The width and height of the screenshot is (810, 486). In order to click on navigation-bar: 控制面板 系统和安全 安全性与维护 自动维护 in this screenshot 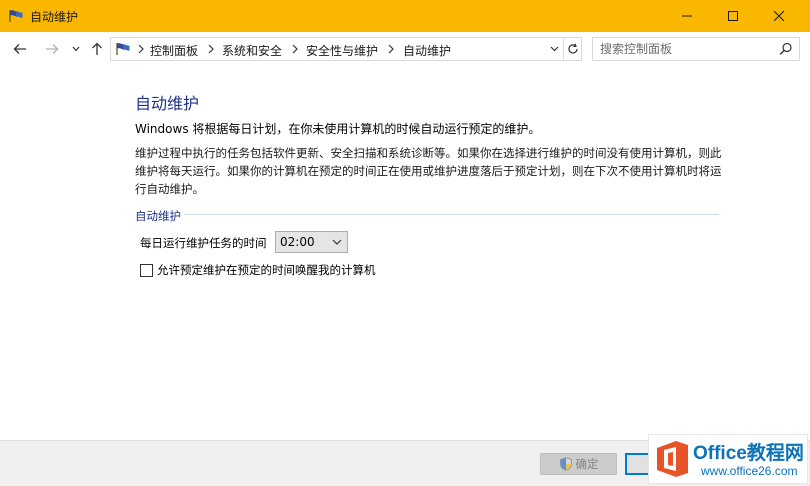, I will do `click(405, 49)`.